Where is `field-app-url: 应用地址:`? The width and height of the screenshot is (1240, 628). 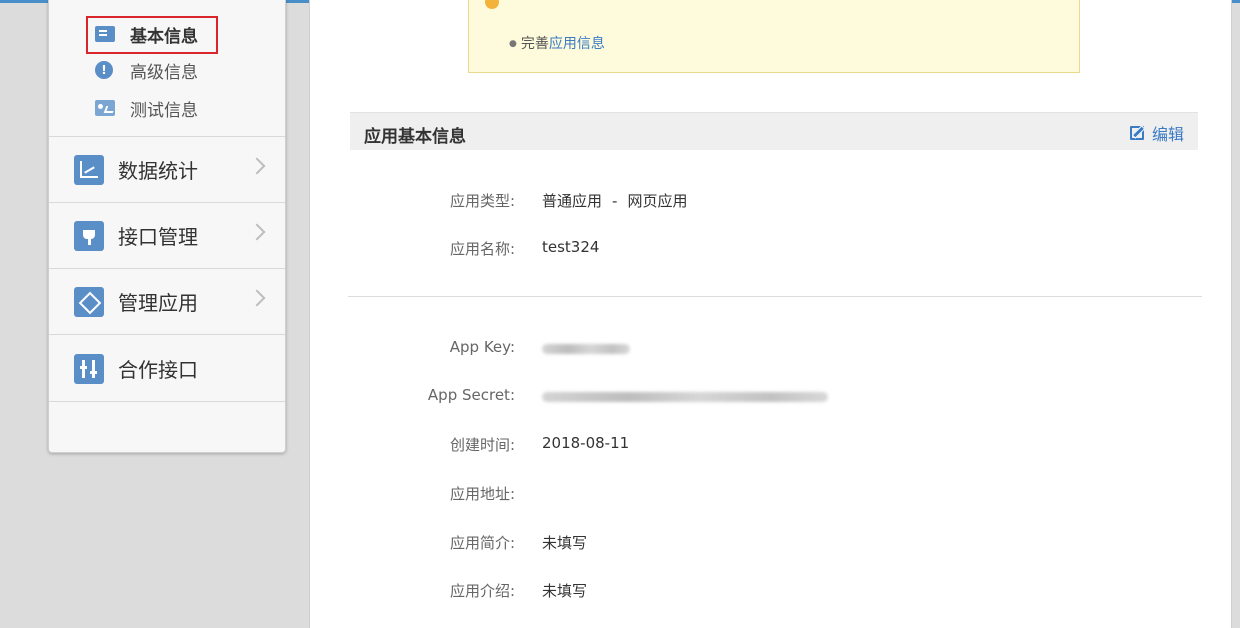 field-app-url: 应用地址: is located at coordinates (770, 493).